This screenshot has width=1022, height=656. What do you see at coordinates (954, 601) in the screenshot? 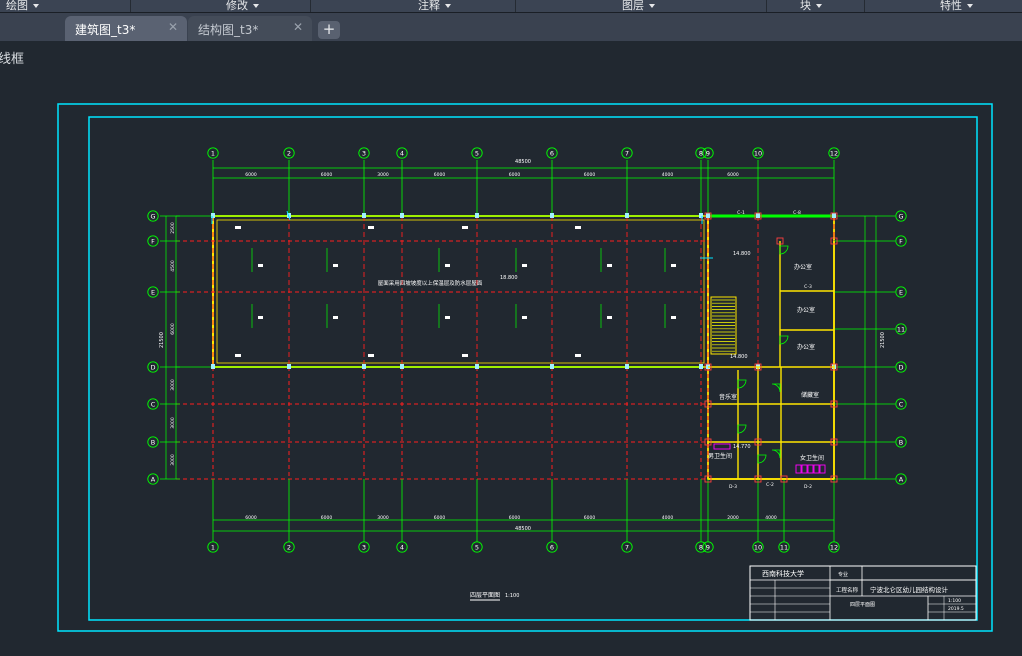
I see `title-block-scale: 1:100` at bounding box center [954, 601].